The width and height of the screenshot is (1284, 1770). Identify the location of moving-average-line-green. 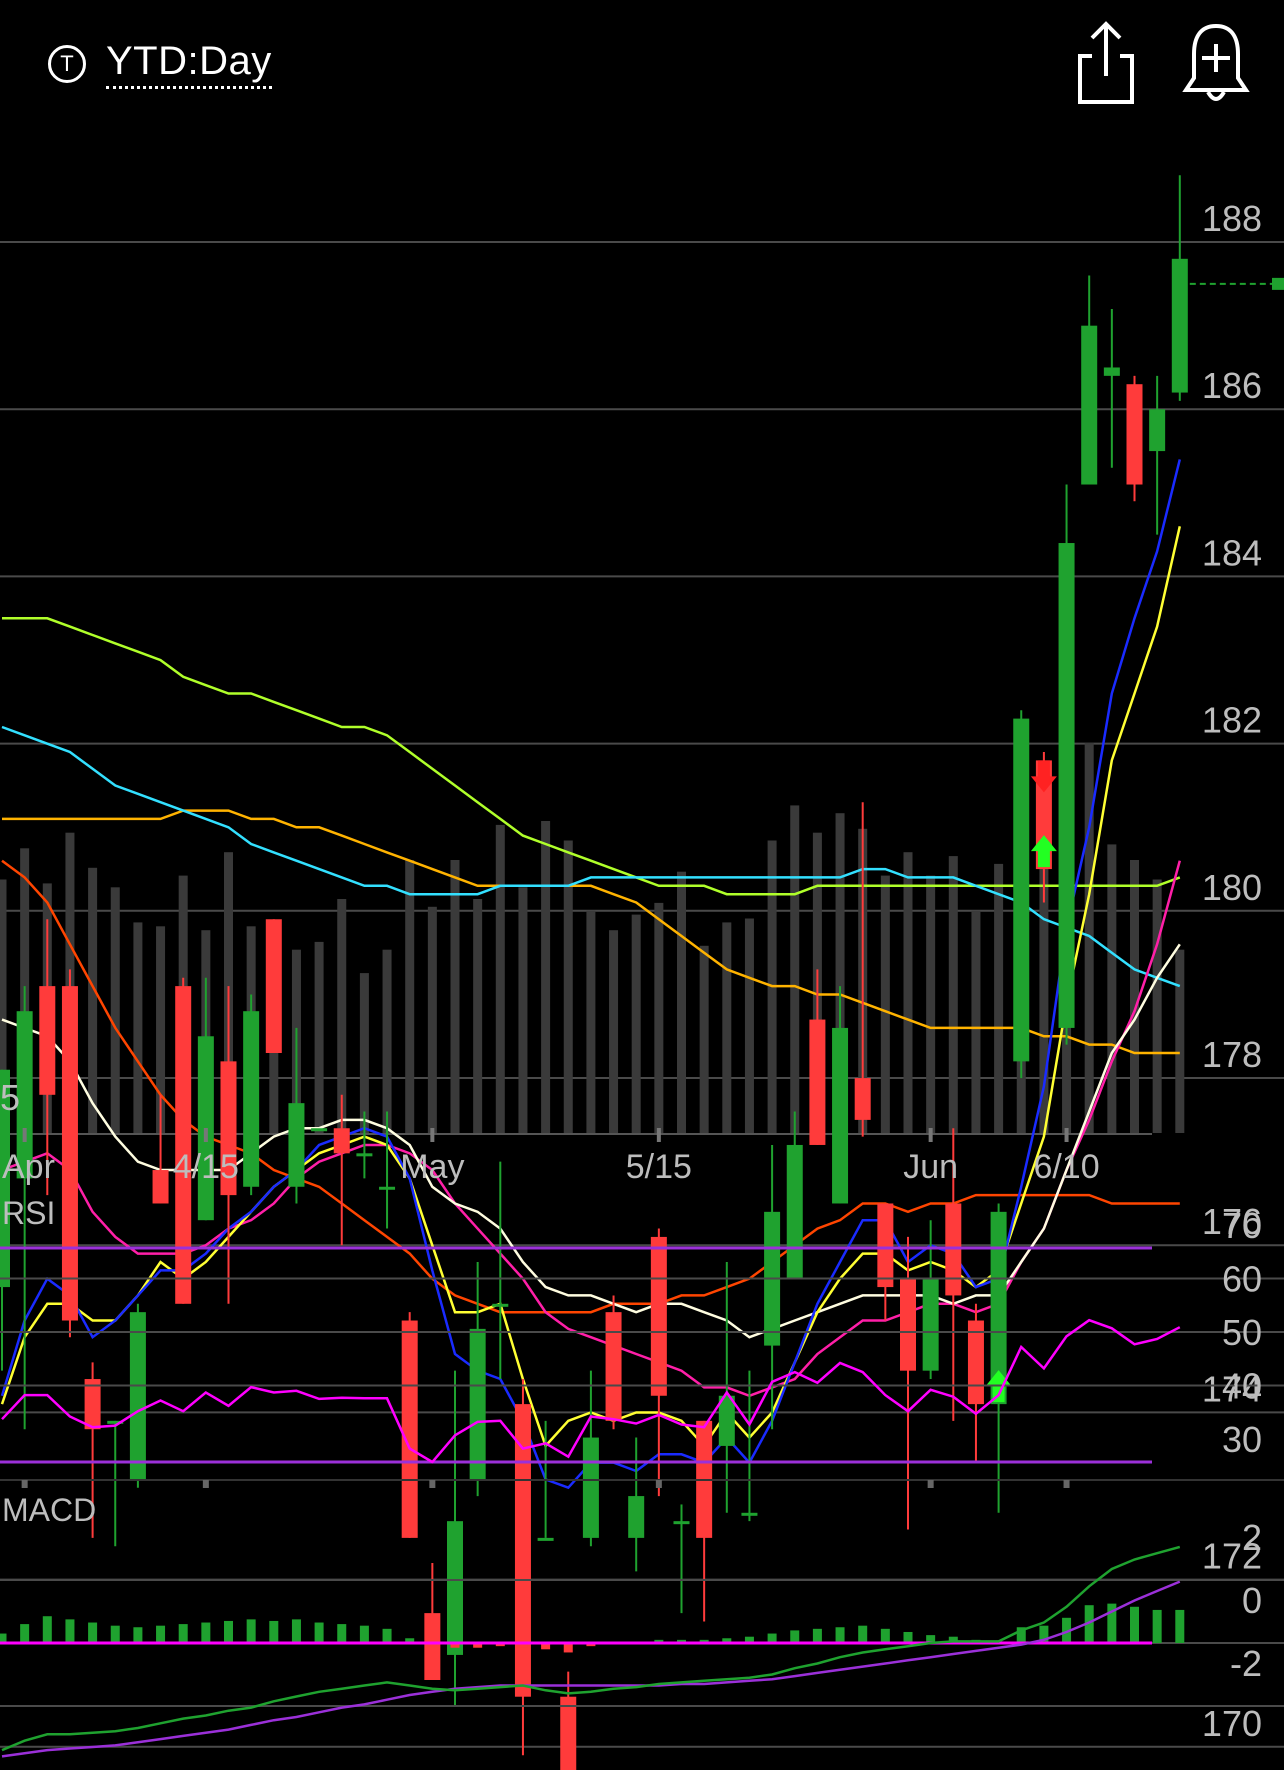
(591, 756).